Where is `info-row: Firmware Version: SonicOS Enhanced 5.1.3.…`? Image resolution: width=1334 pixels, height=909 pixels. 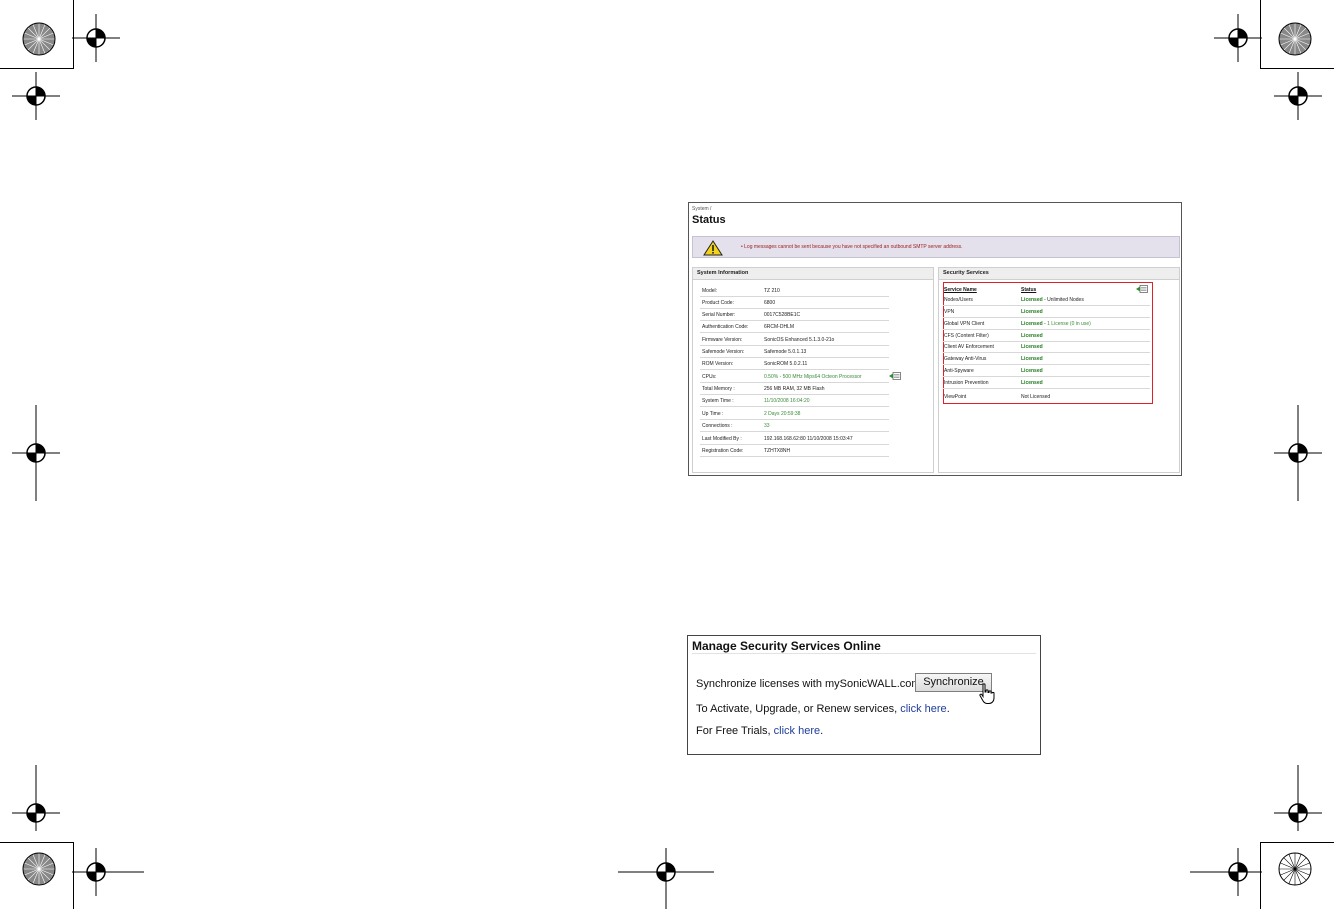 info-row: Firmware Version: SonicOS Enhanced 5.1.3.… is located at coordinates (794, 340).